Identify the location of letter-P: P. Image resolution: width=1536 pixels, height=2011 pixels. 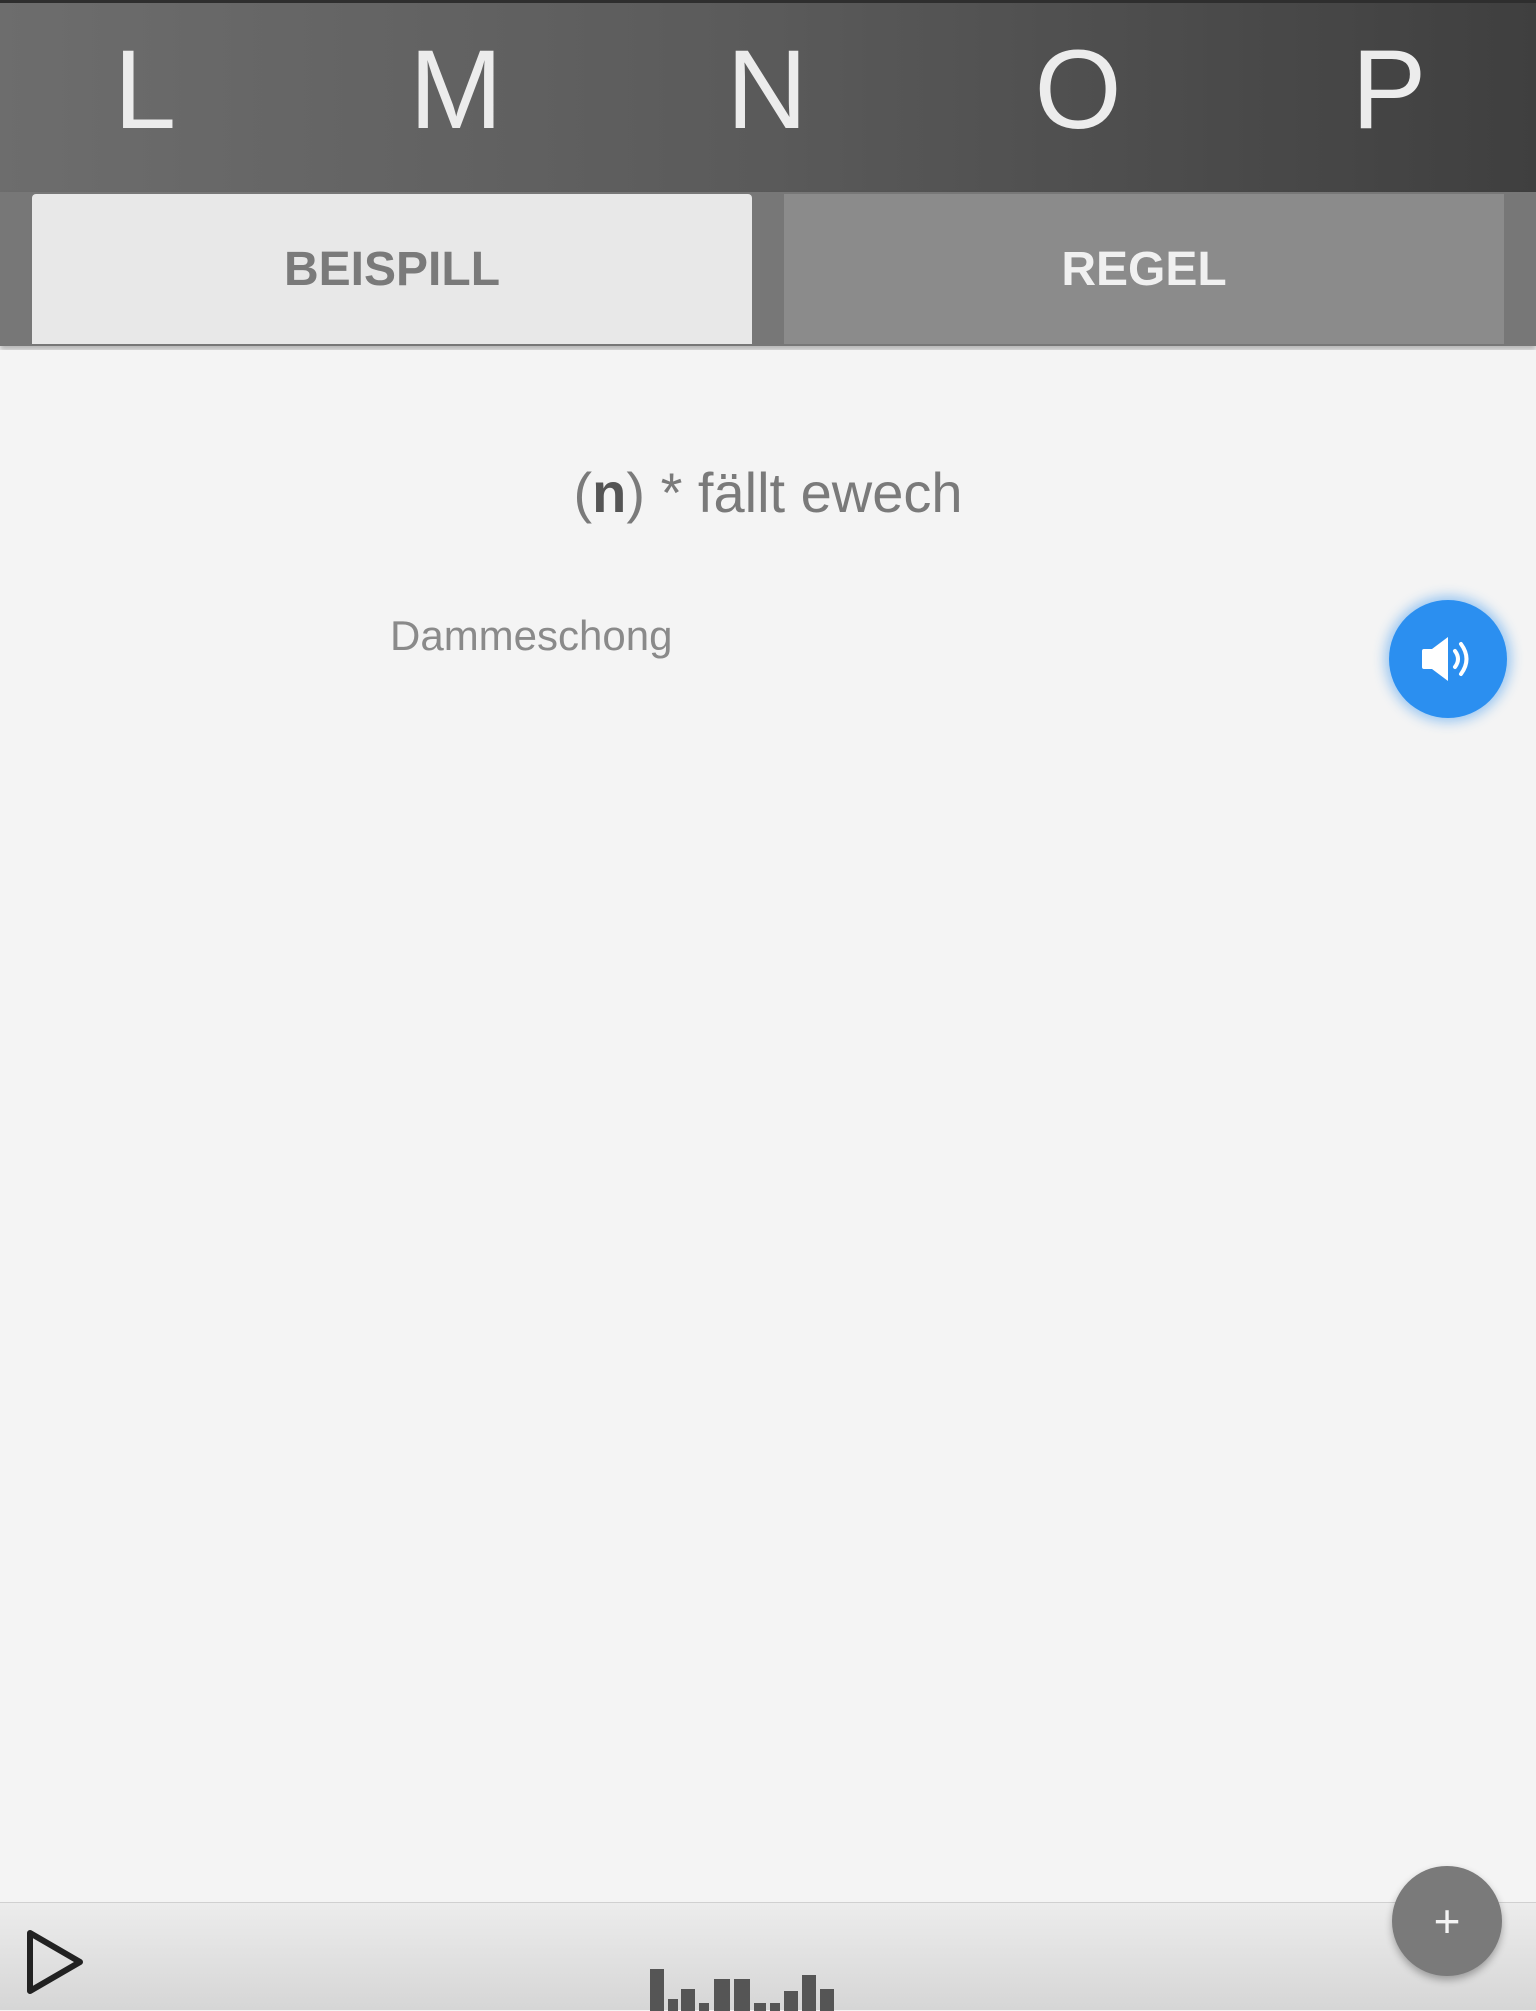
(1389, 90).